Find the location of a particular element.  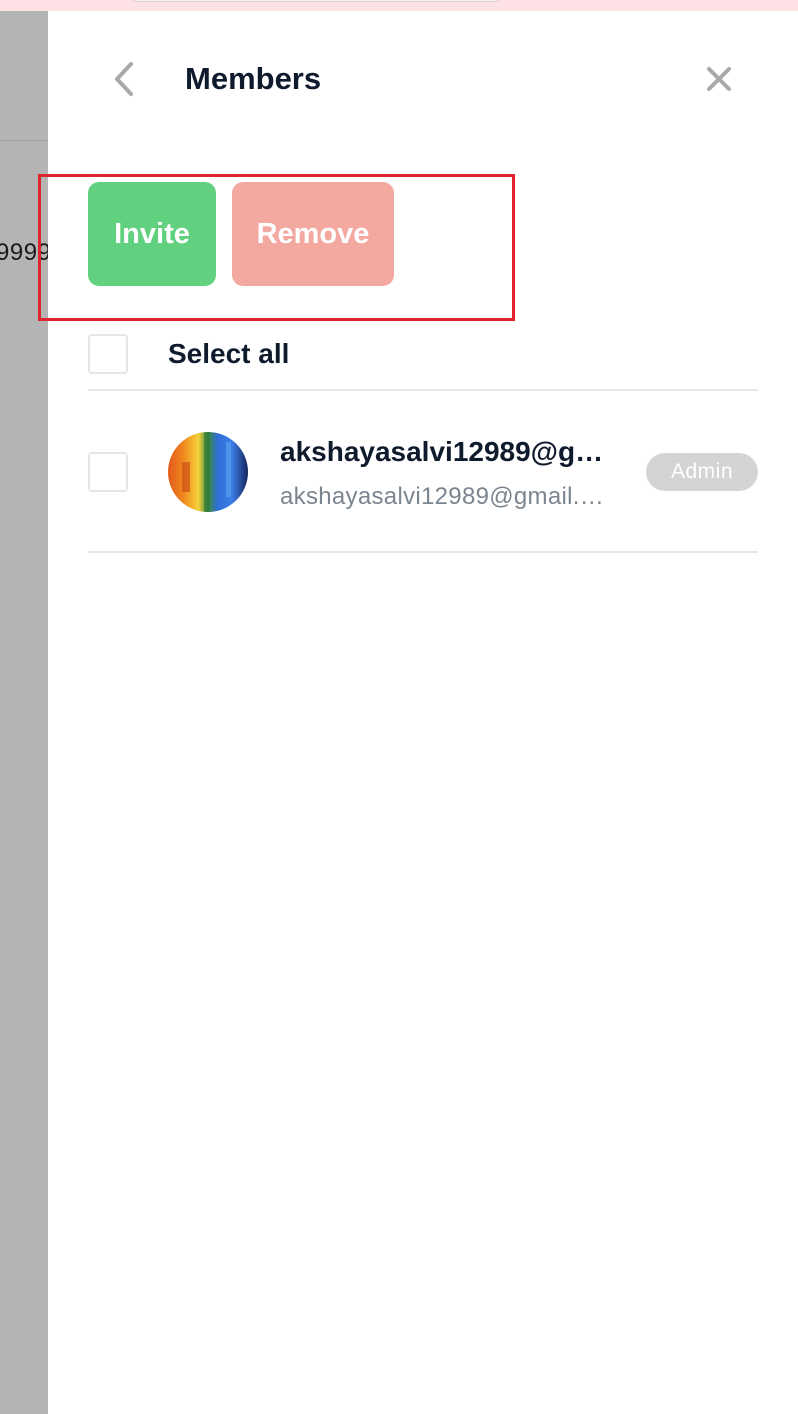

chevron-left-icon is located at coordinates (124, 79).